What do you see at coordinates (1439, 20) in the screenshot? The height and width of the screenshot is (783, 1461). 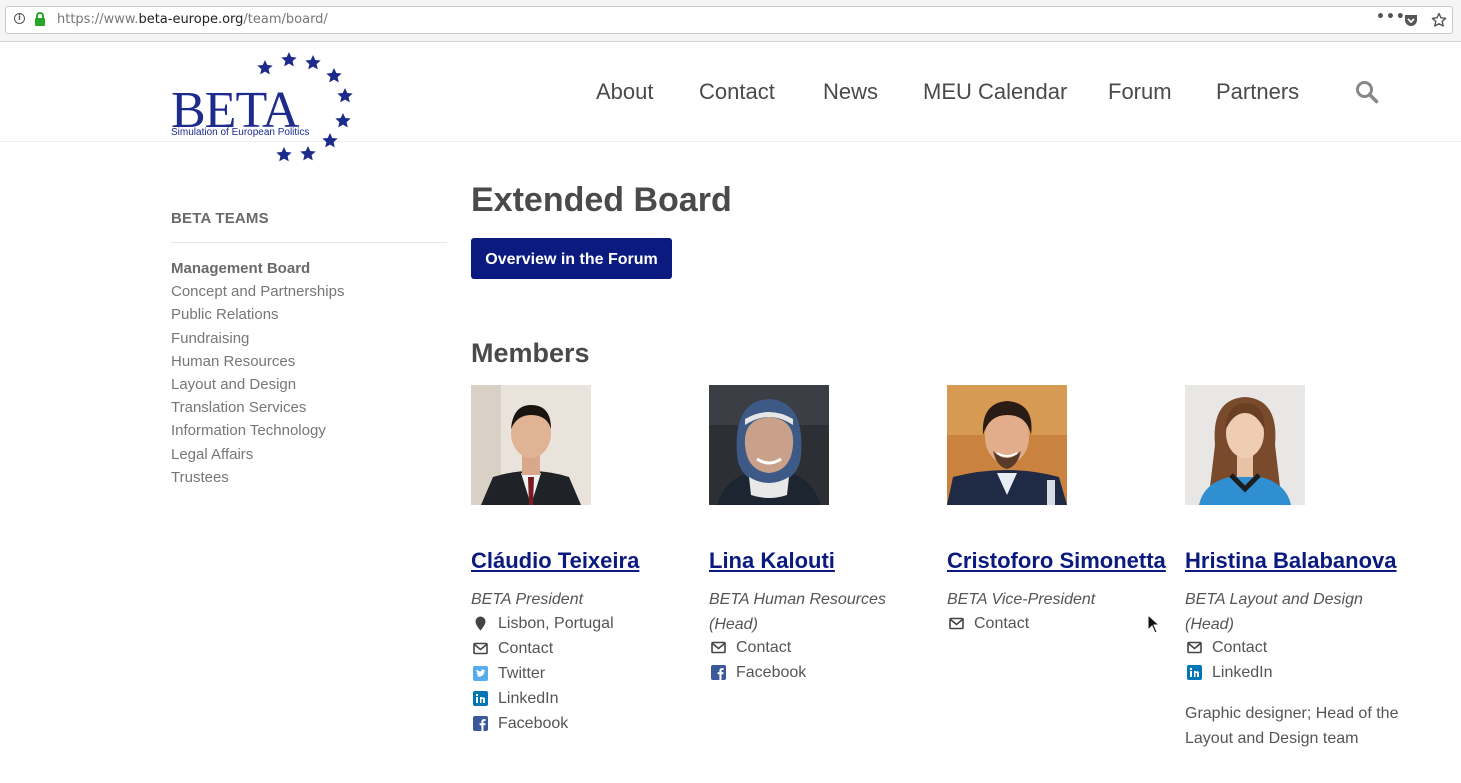 I see `bookmark-star-icon` at bounding box center [1439, 20].